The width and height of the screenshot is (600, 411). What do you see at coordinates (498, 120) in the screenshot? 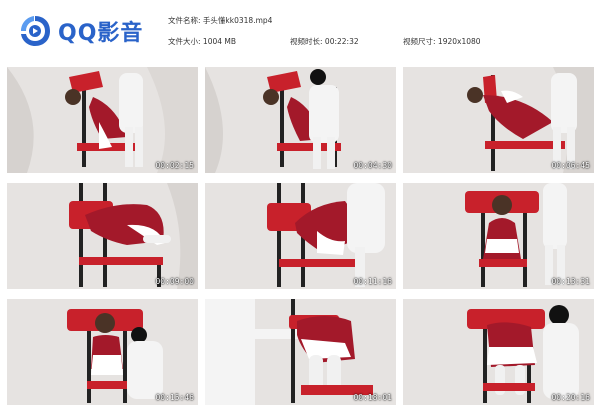
I see `thumbnail-3: 00:06:45` at bounding box center [498, 120].